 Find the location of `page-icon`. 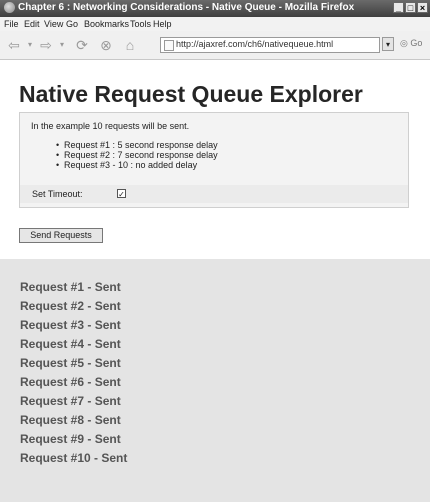

page-icon is located at coordinates (169, 45).